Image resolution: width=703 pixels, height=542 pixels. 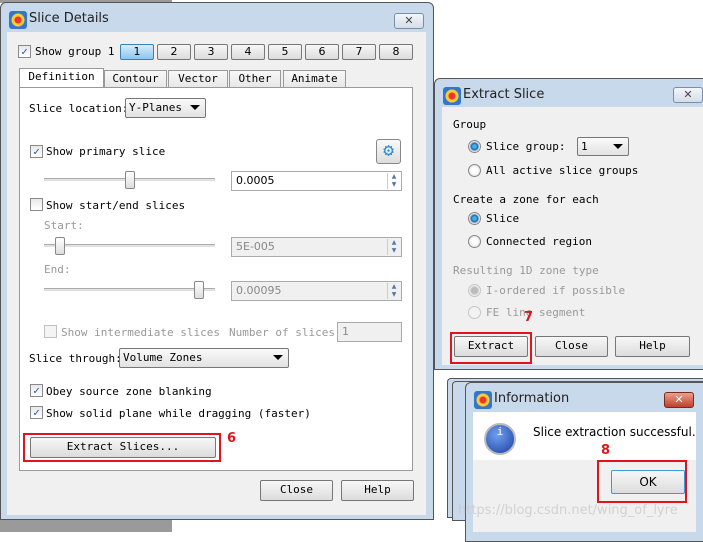 I want to click on tab-animate: Animate, so click(x=314, y=79).